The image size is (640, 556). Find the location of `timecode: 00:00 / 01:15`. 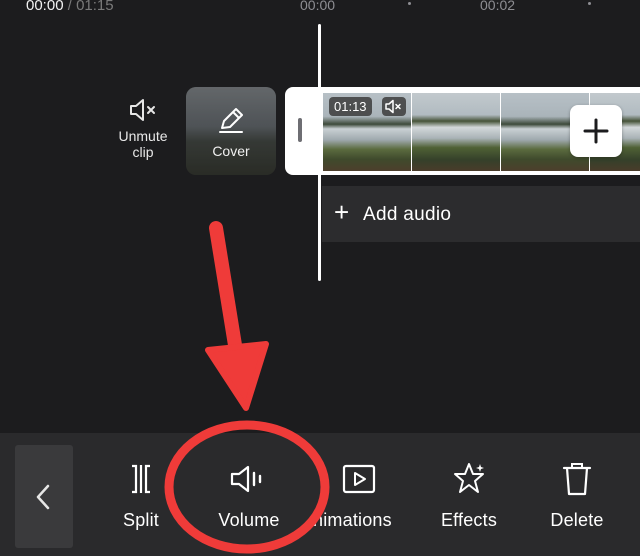

timecode: 00:00 / 01:15 is located at coordinates (70, 7).